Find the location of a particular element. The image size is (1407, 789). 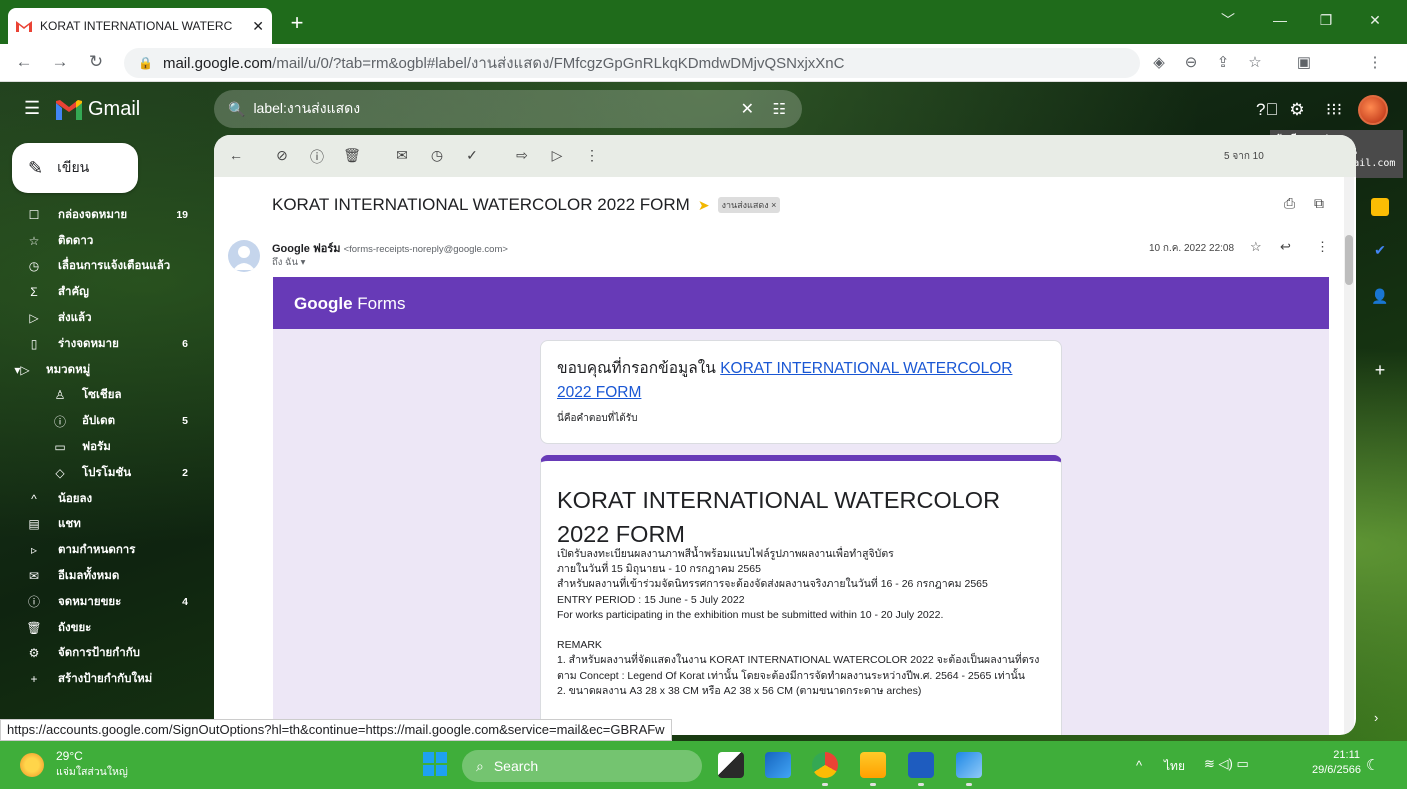

sidebar-item: ▷ ส่งแล้ว is located at coordinates (100, 318).